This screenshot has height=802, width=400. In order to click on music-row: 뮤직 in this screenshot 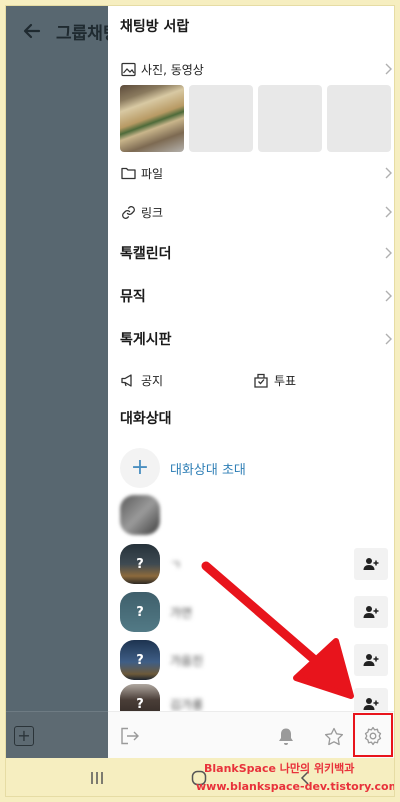, I will do `click(251, 296)`.